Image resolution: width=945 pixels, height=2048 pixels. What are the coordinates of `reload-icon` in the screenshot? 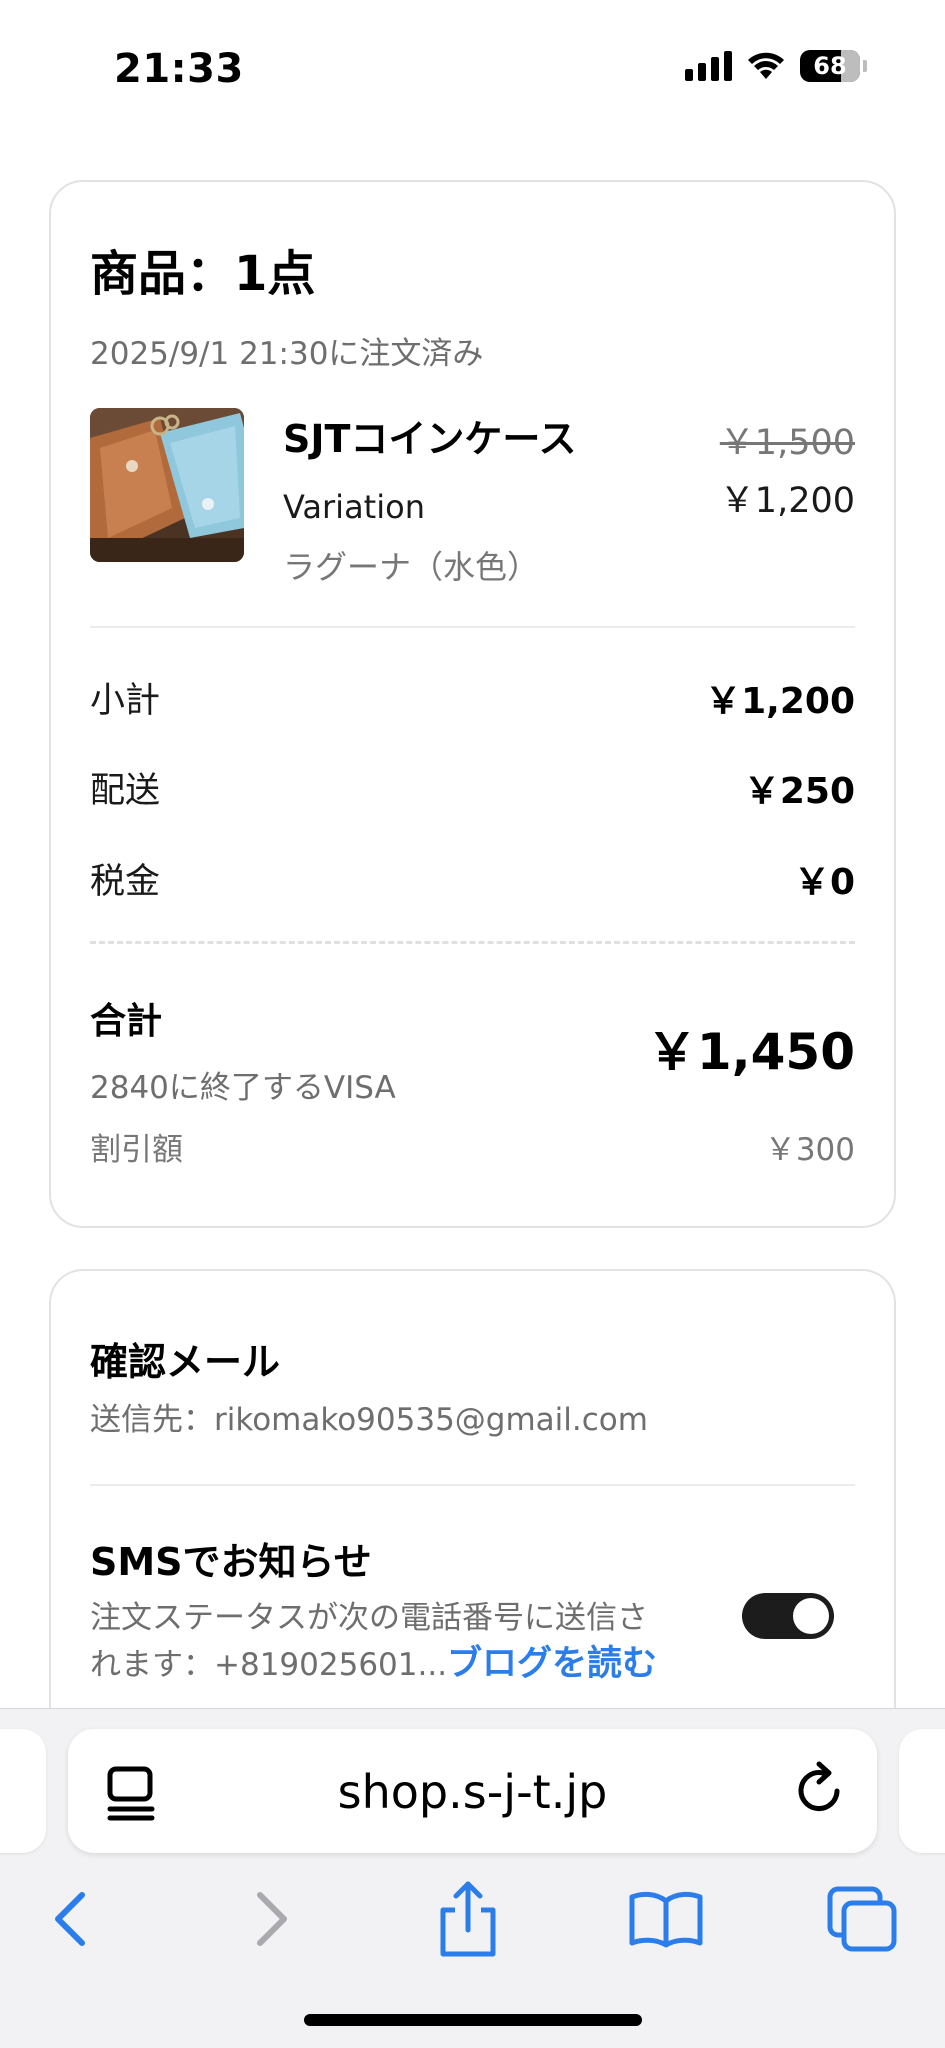 It's located at (821, 1791).